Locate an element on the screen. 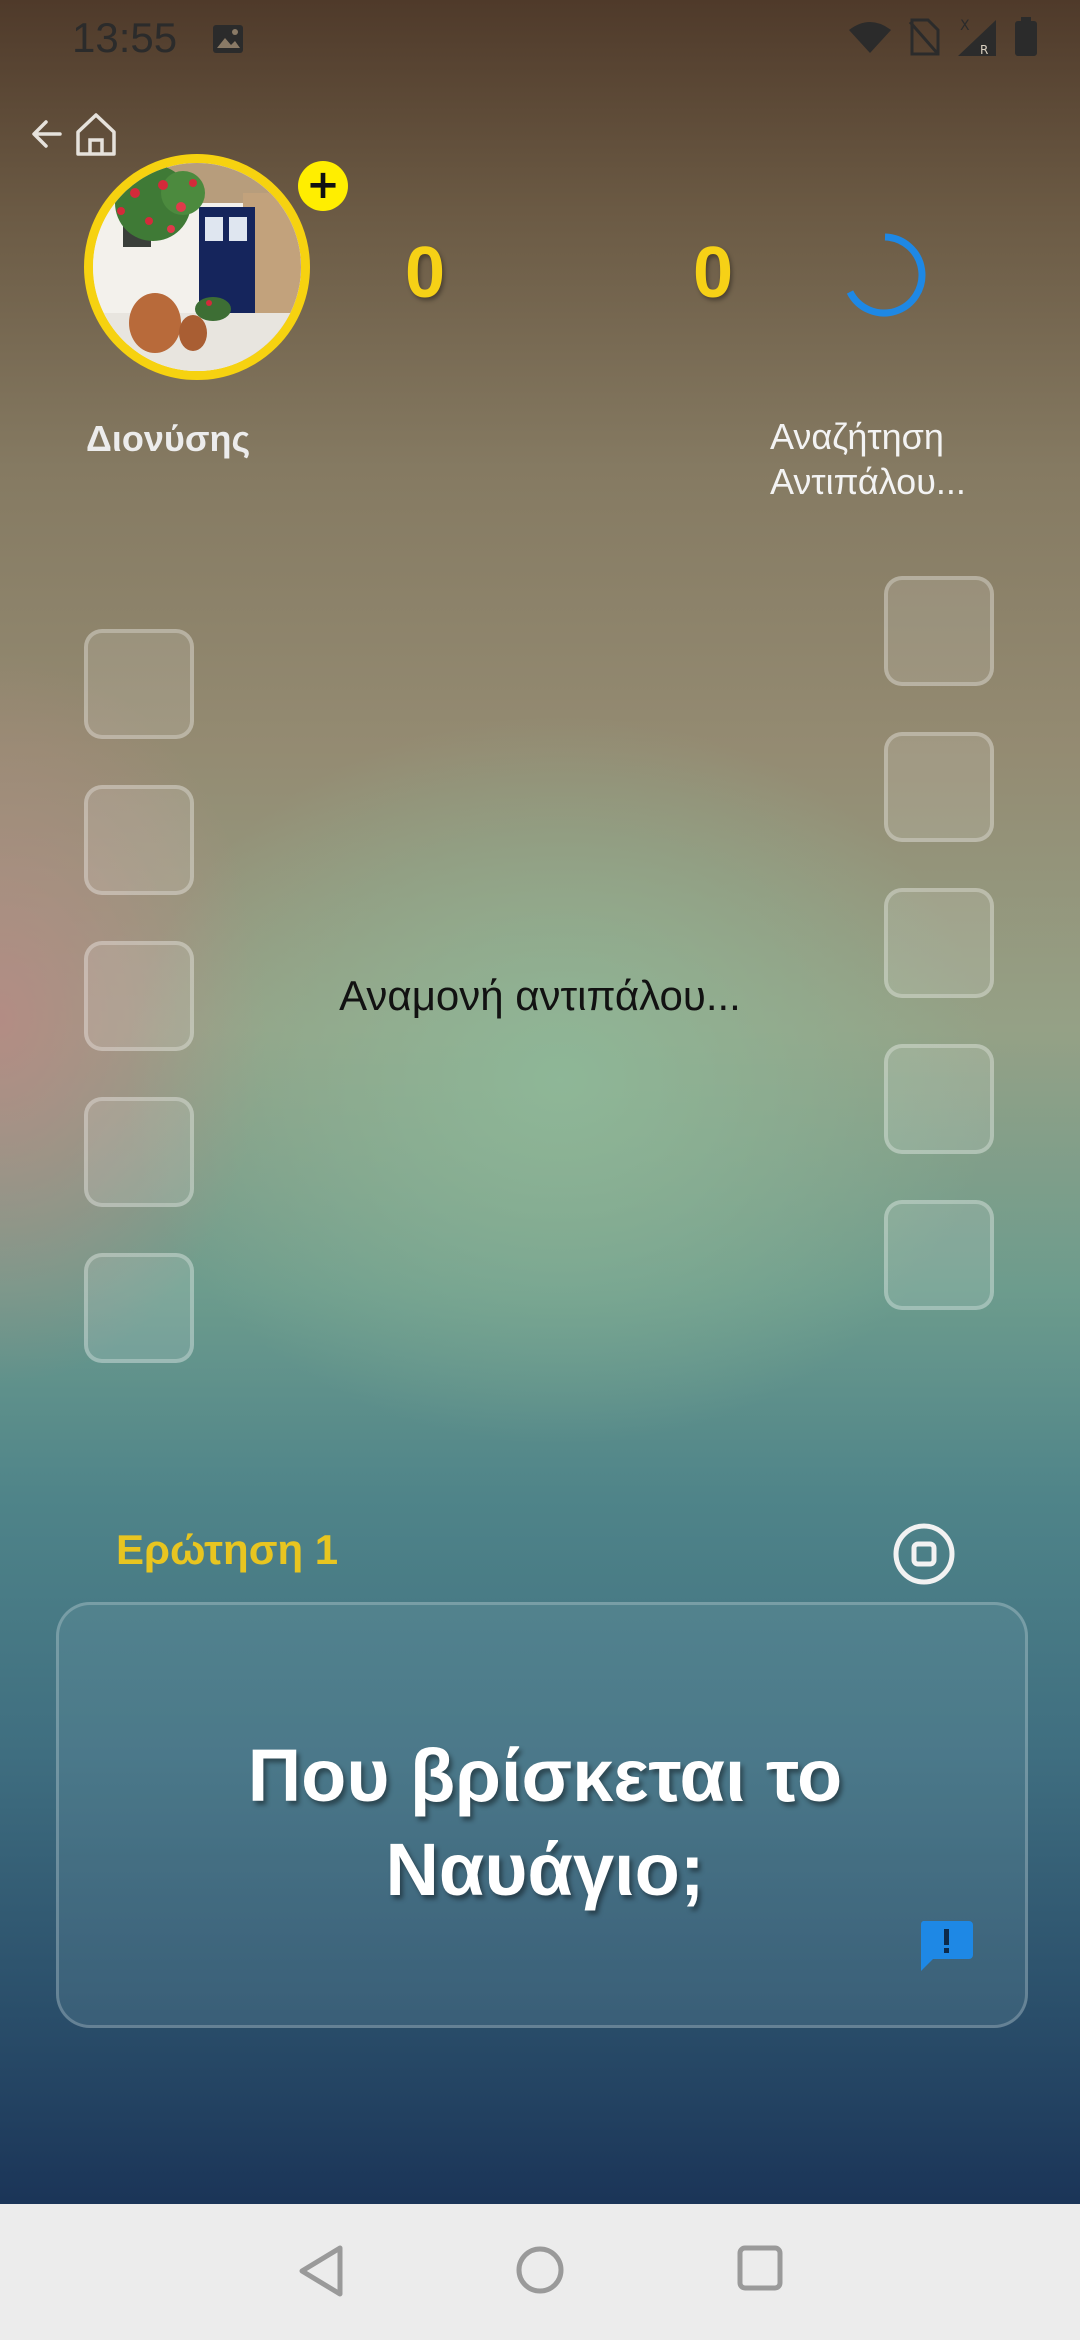  system-navigation-bar is located at coordinates (540, 2272).